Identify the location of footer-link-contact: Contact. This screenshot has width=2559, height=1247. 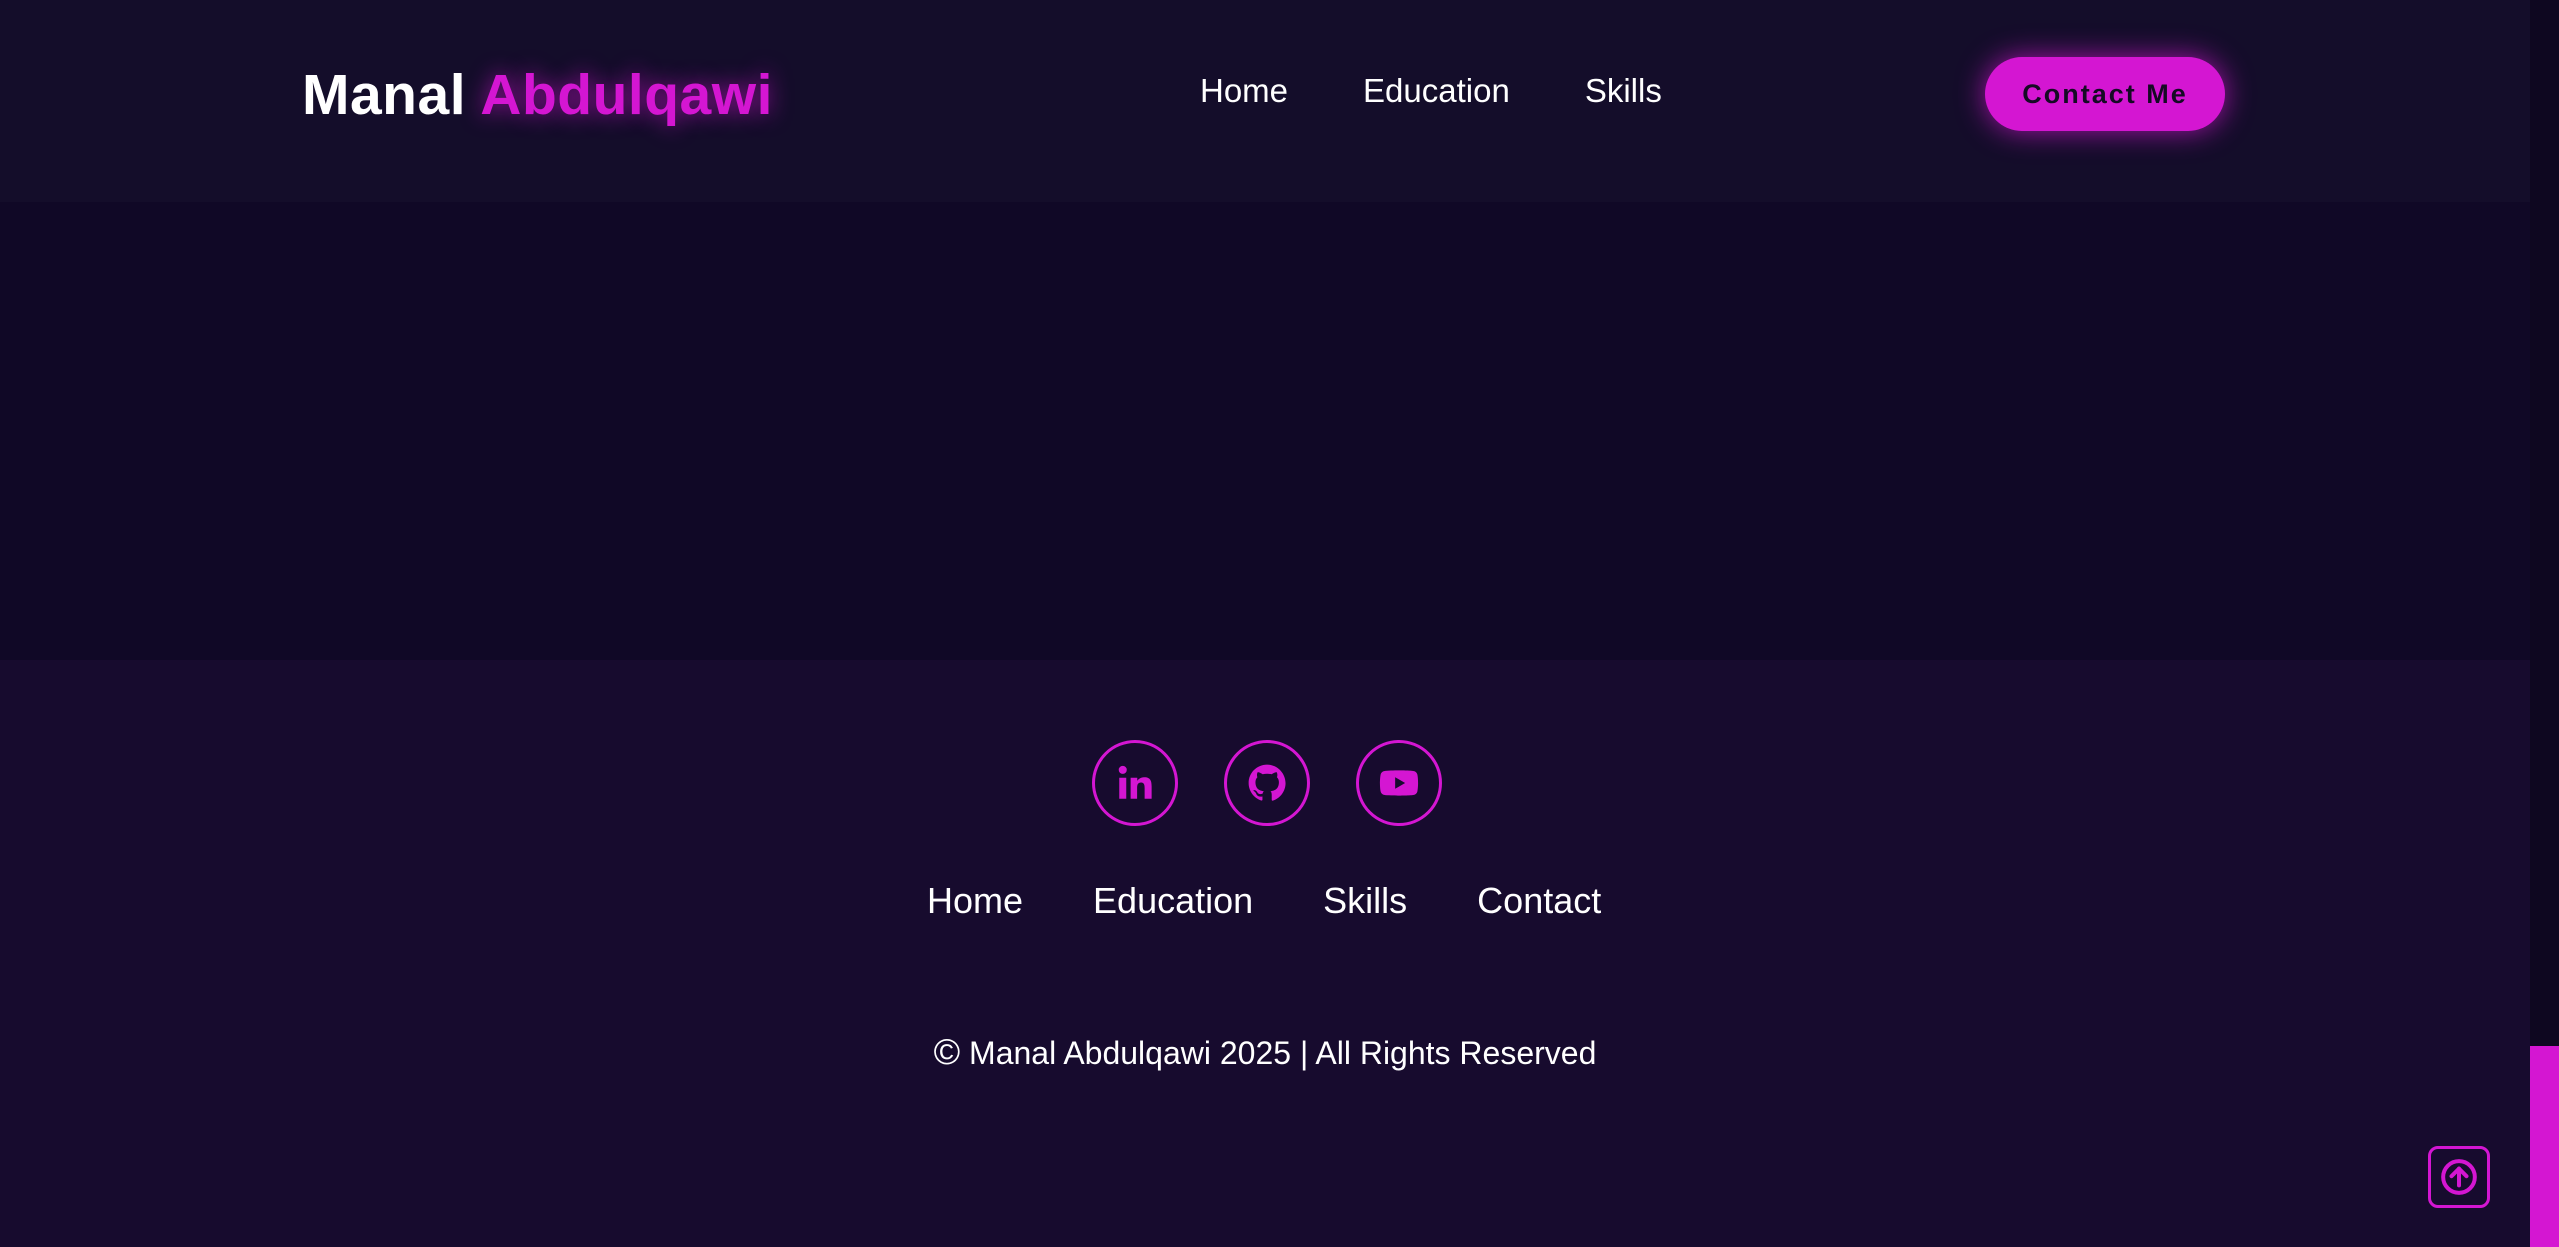
(1539, 901).